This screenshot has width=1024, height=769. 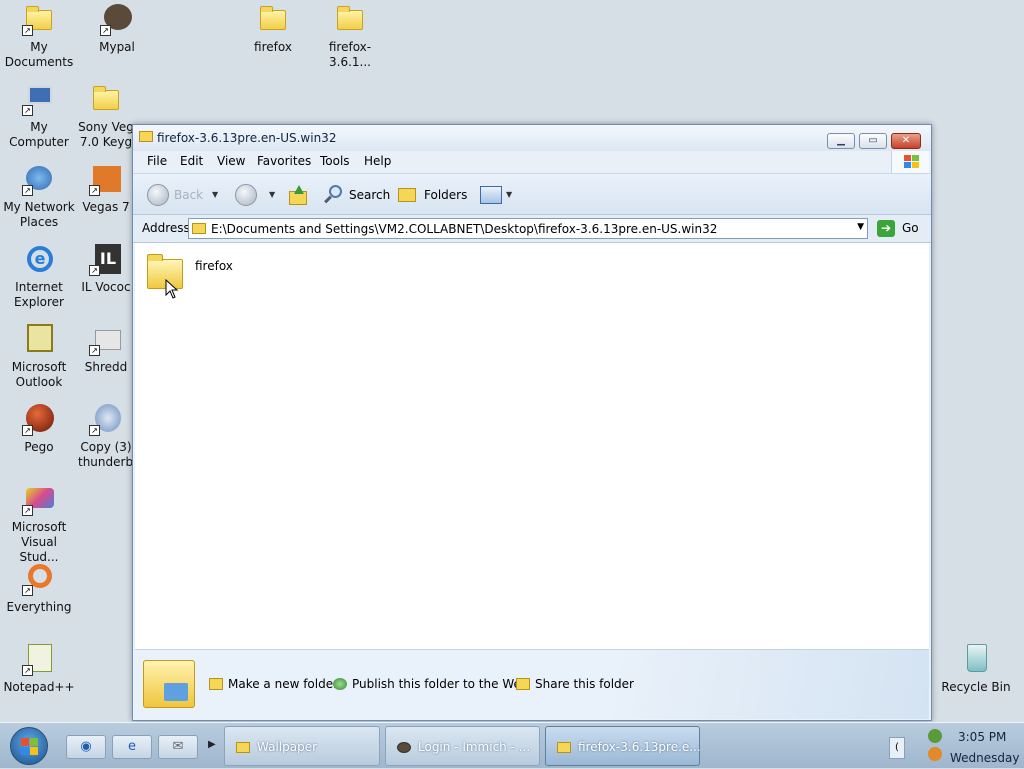 What do you see at coordinates (935, 736) in the screenshot?
I see `tray-network-icon` at bounding box center [935, 736].